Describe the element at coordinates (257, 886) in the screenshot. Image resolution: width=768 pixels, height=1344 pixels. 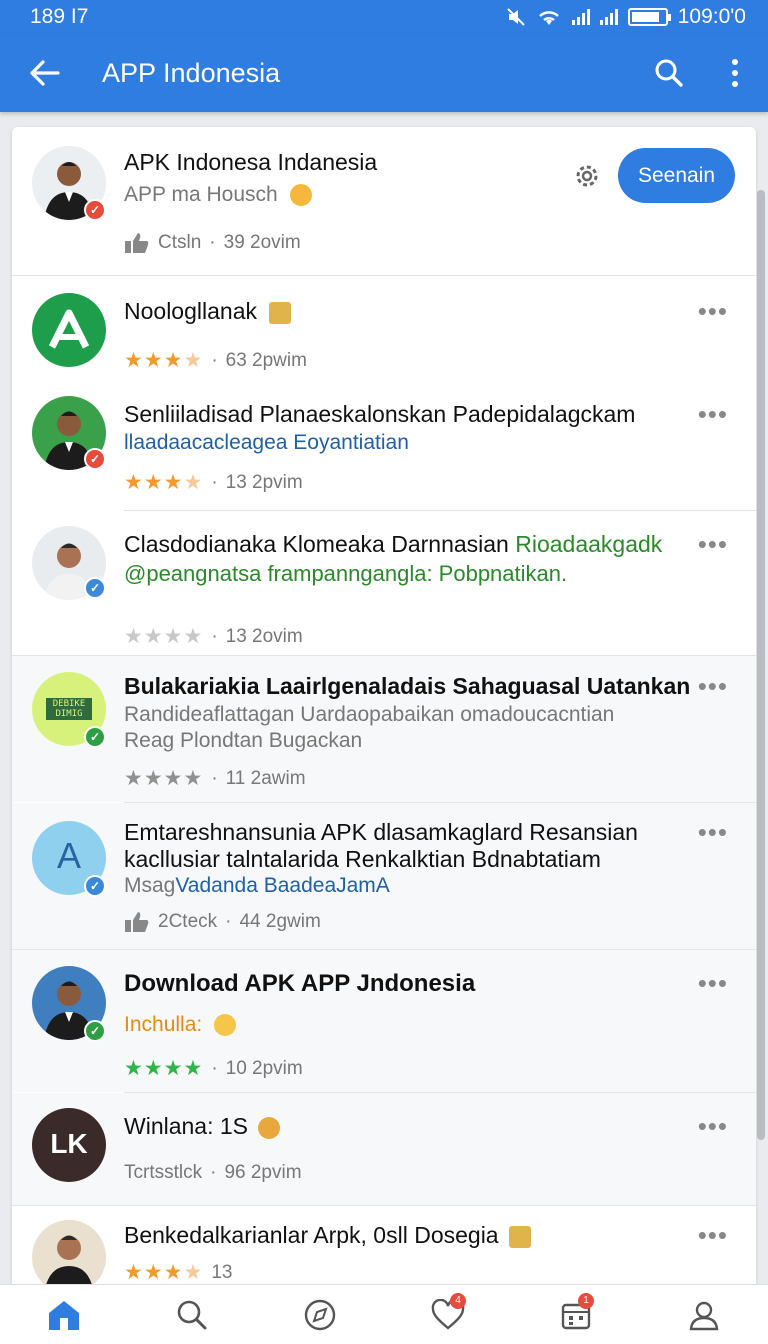
I see `post-subtitle-line: MsagVadanda BaadeaJamA` at that location.